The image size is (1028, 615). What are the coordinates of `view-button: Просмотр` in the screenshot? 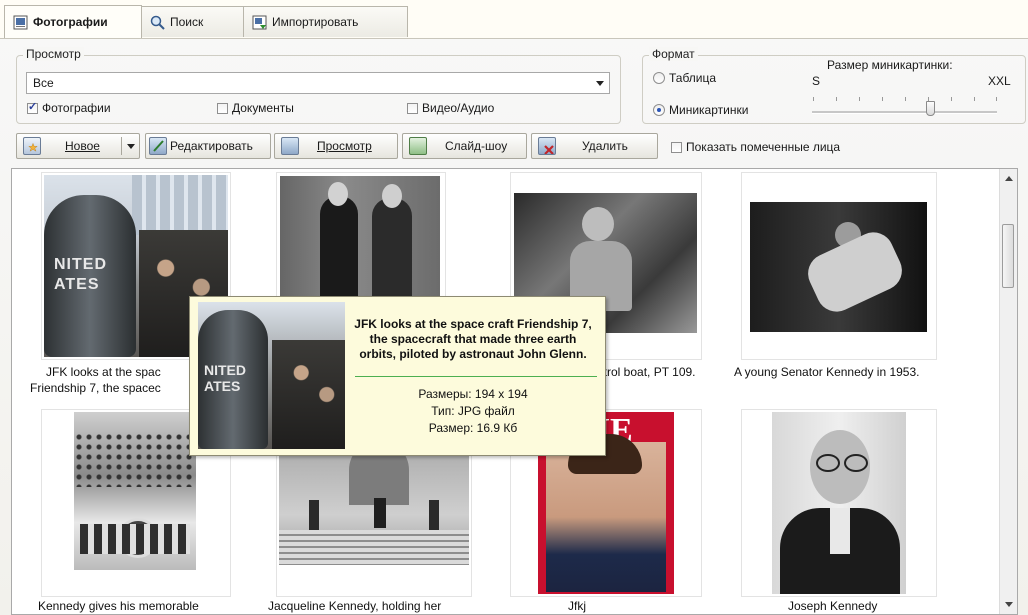 It's located at (336, 146).